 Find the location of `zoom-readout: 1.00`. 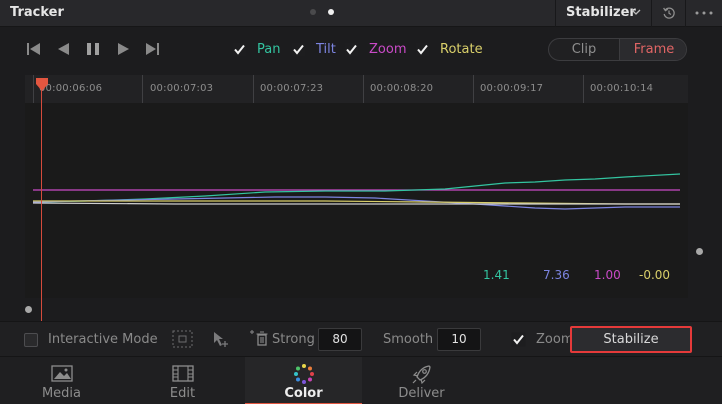

zoom-readout: 1.00 is located at coordinates (607, 275).